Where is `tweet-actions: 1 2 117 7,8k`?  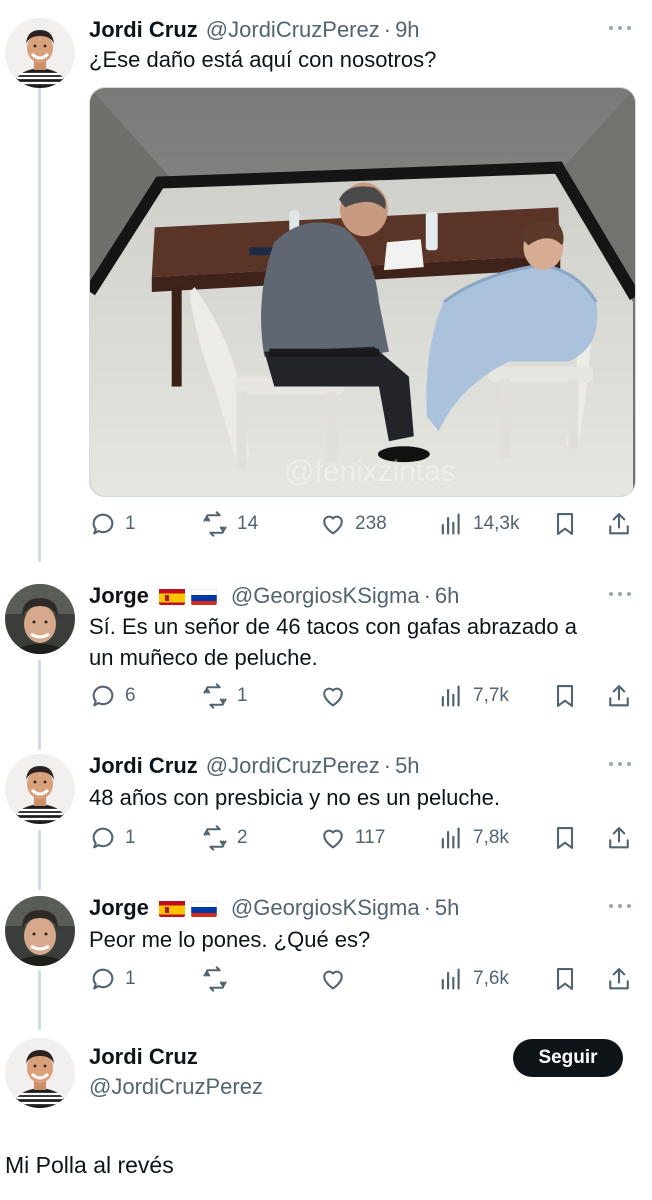
tweet-actions: 1 2 117 7,8k is located at coordinates (364, 838).